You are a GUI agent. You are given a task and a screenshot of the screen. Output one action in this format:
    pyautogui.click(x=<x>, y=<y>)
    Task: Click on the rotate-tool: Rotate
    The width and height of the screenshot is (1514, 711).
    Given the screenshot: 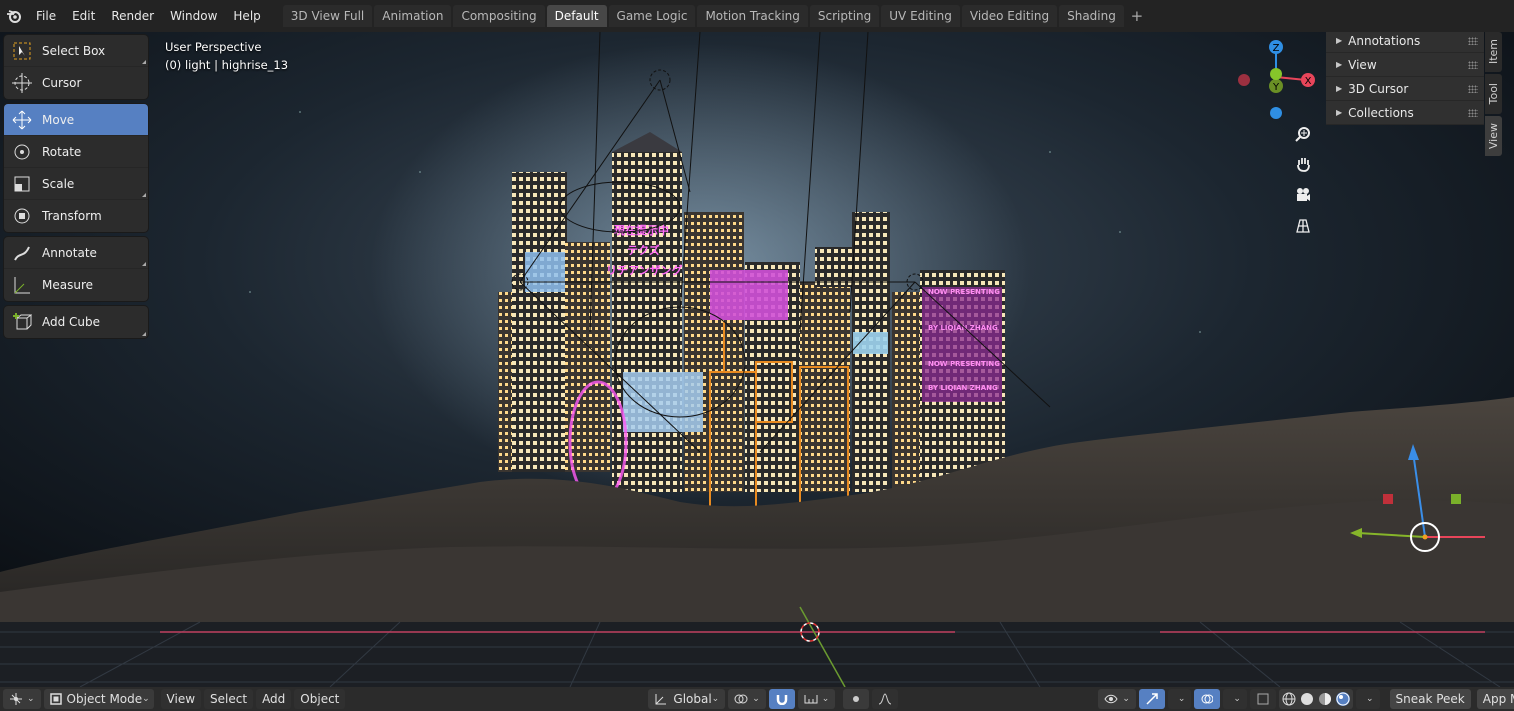 What is the action you would take?
    pyautogui.click(x=76, y=152)
    